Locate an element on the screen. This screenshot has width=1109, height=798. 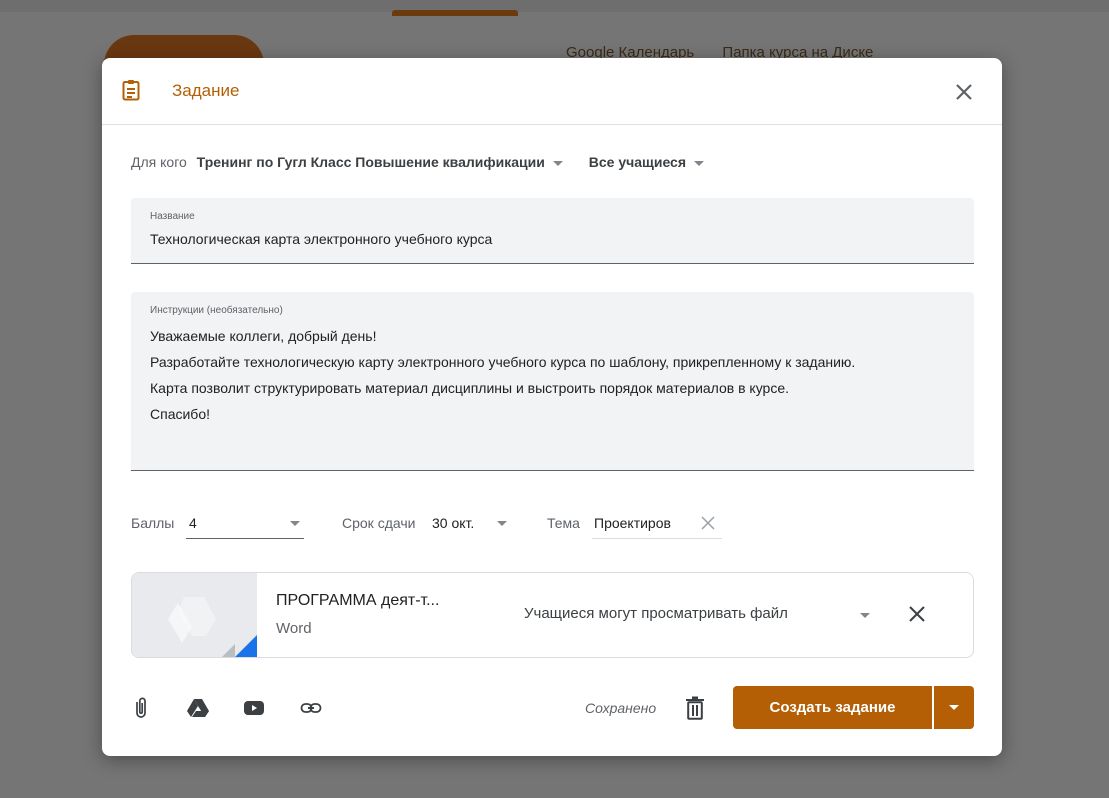
due-label: Срок сдачи is located at coordinates (379, 523).